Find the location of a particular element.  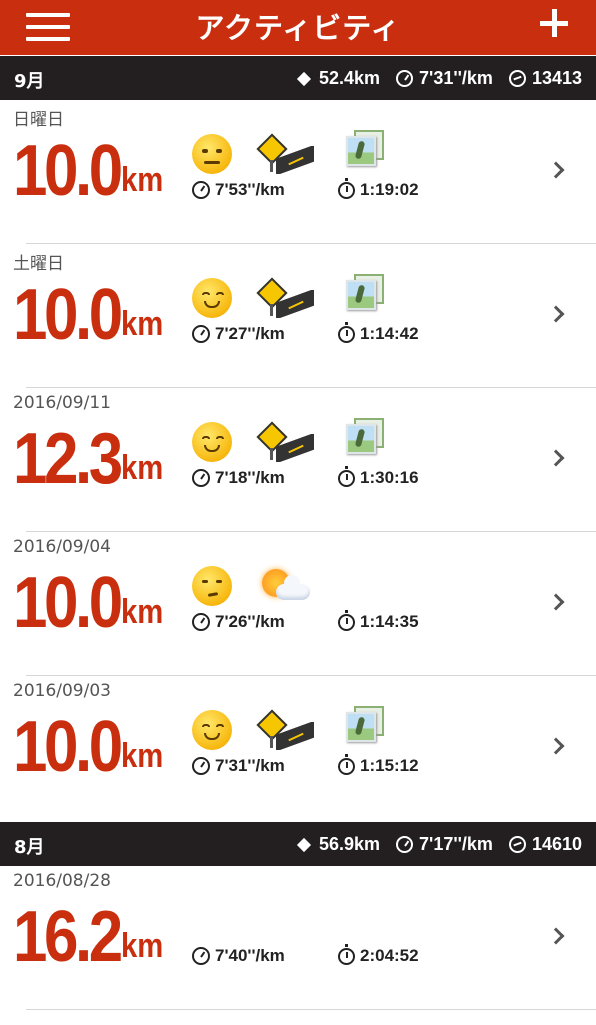

run-time: 1:14:42 is located at coordinates (378, 332).